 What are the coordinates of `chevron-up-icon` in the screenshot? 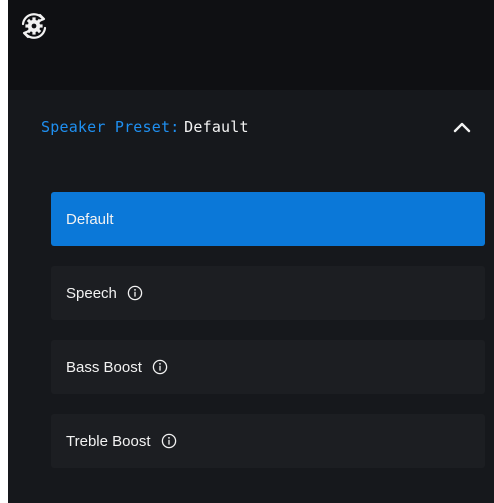 It's located at (462, 127).